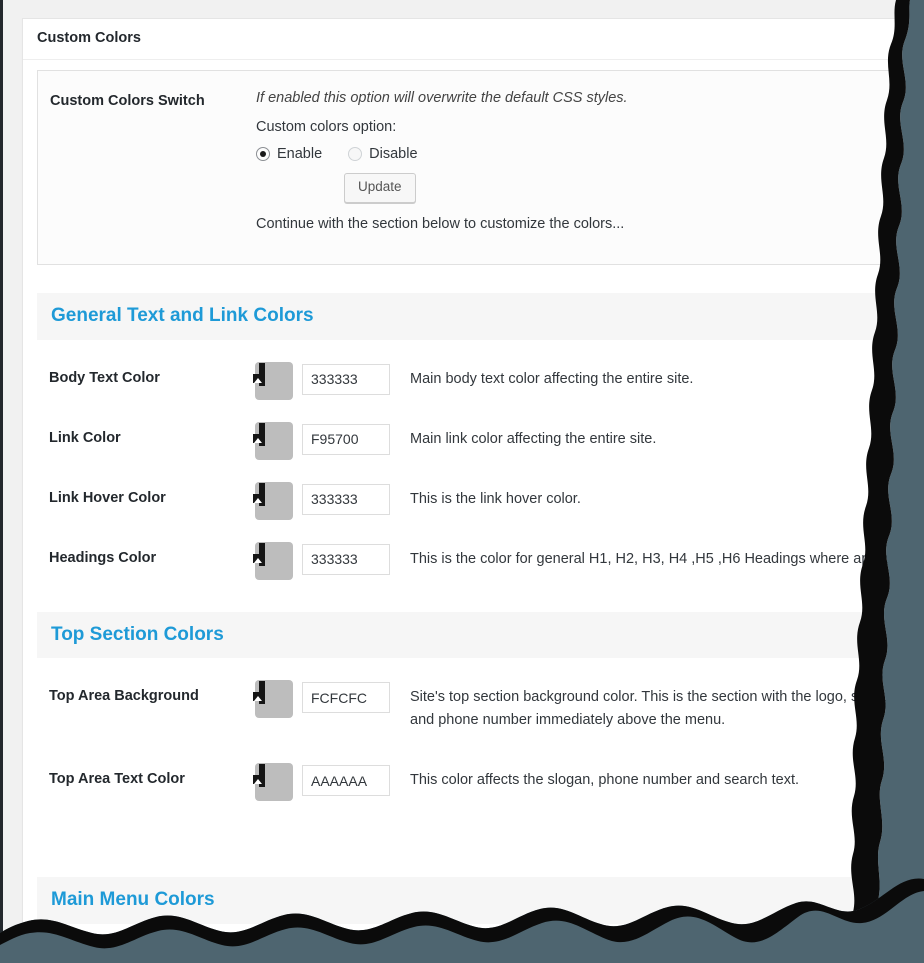 The image size is (924, 963). I want to click on color-row: Top Area Background Site's top section, so click(474, 704).